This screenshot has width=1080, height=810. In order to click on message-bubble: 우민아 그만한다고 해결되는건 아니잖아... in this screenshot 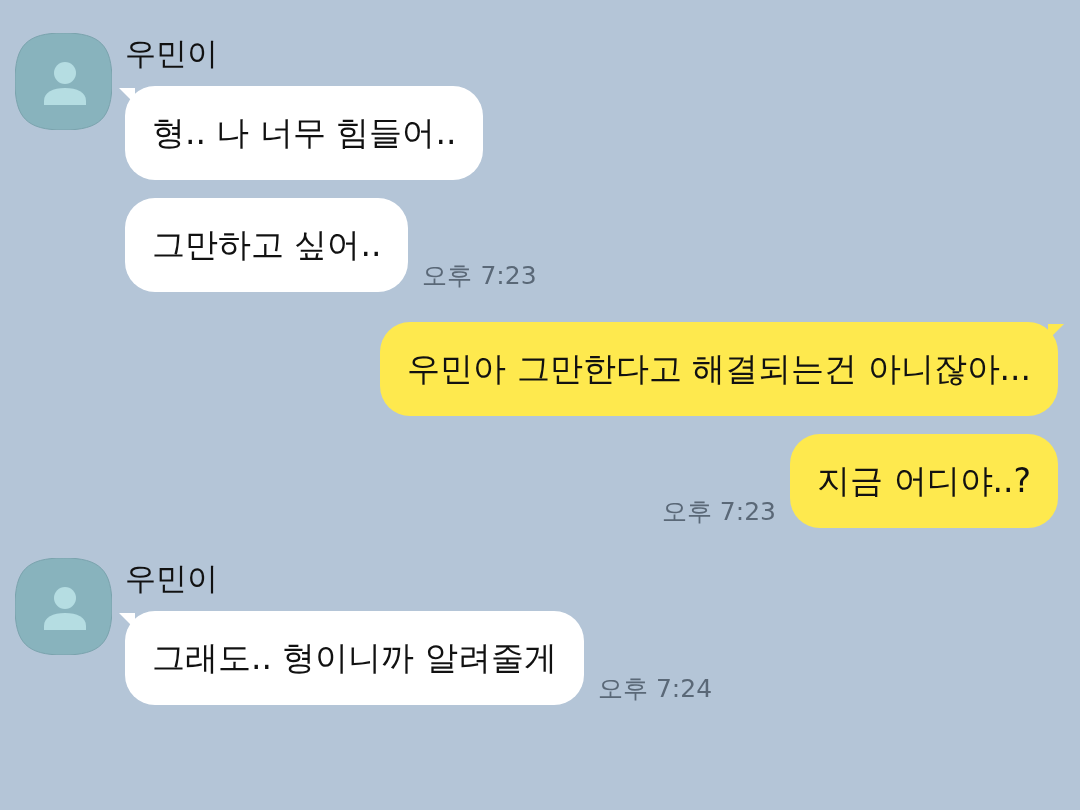, I will do `click(719, 369)`.